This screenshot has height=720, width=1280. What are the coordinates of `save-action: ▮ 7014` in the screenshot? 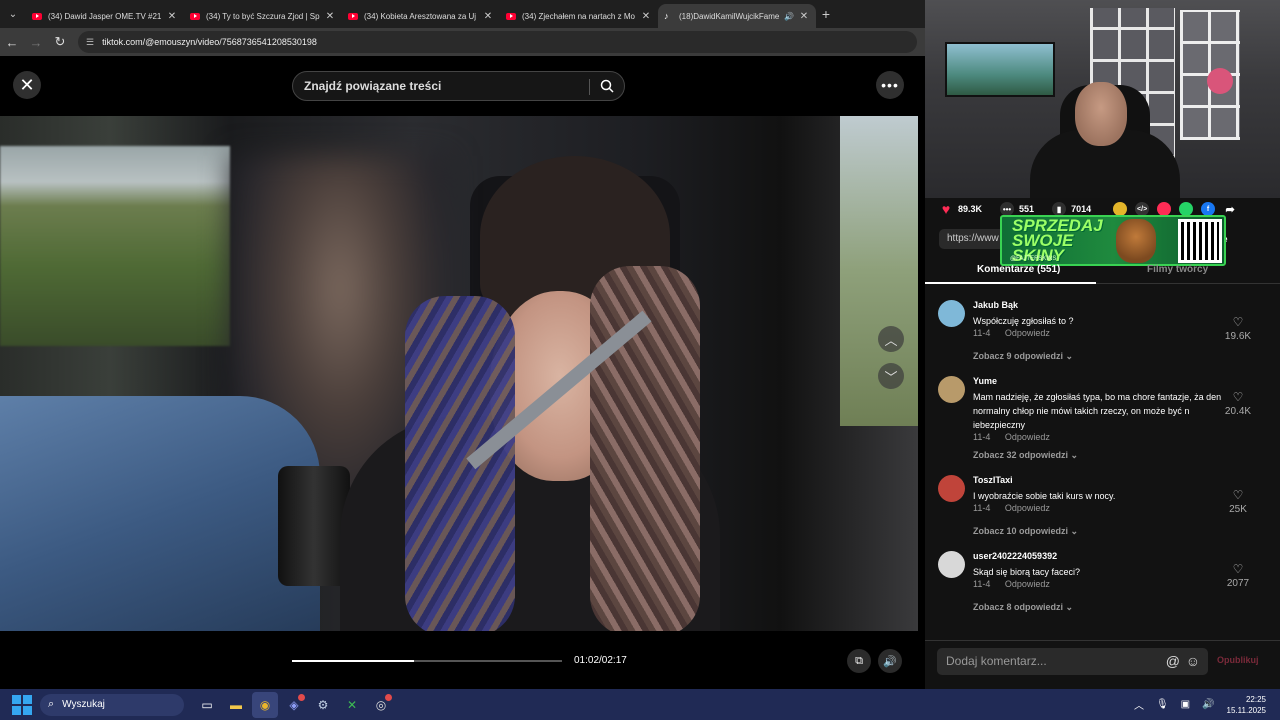 It's located at (1071, 209).